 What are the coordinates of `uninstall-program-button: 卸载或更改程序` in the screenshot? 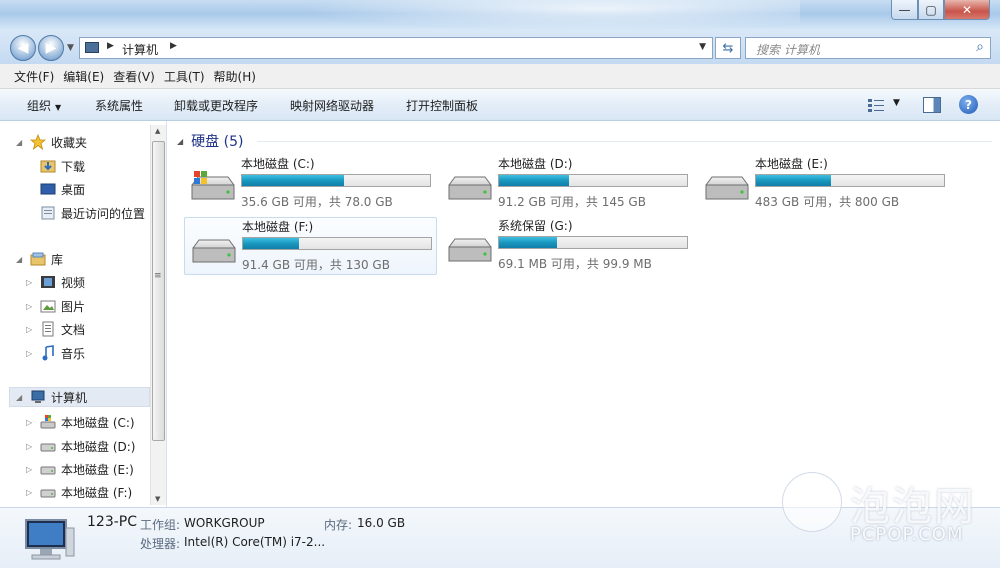 It's located at (216, 105).